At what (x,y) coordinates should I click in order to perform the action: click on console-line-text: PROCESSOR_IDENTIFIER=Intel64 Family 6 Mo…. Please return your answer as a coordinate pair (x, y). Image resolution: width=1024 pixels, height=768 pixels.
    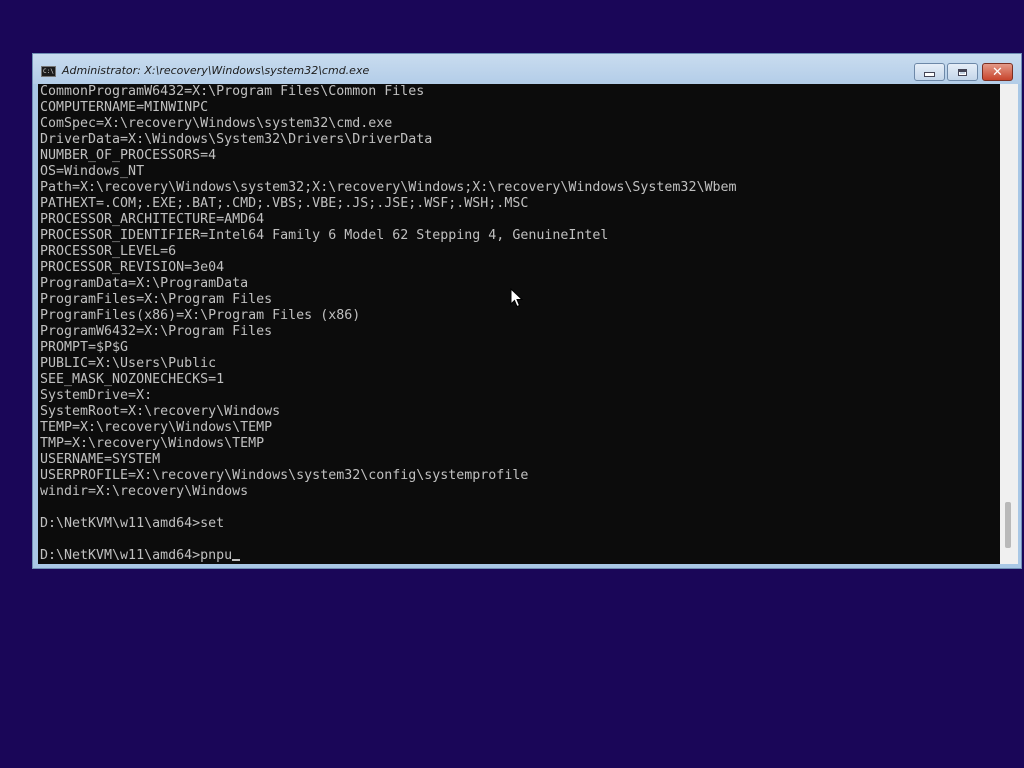
    Looking at the image, I should click on (324, 235).